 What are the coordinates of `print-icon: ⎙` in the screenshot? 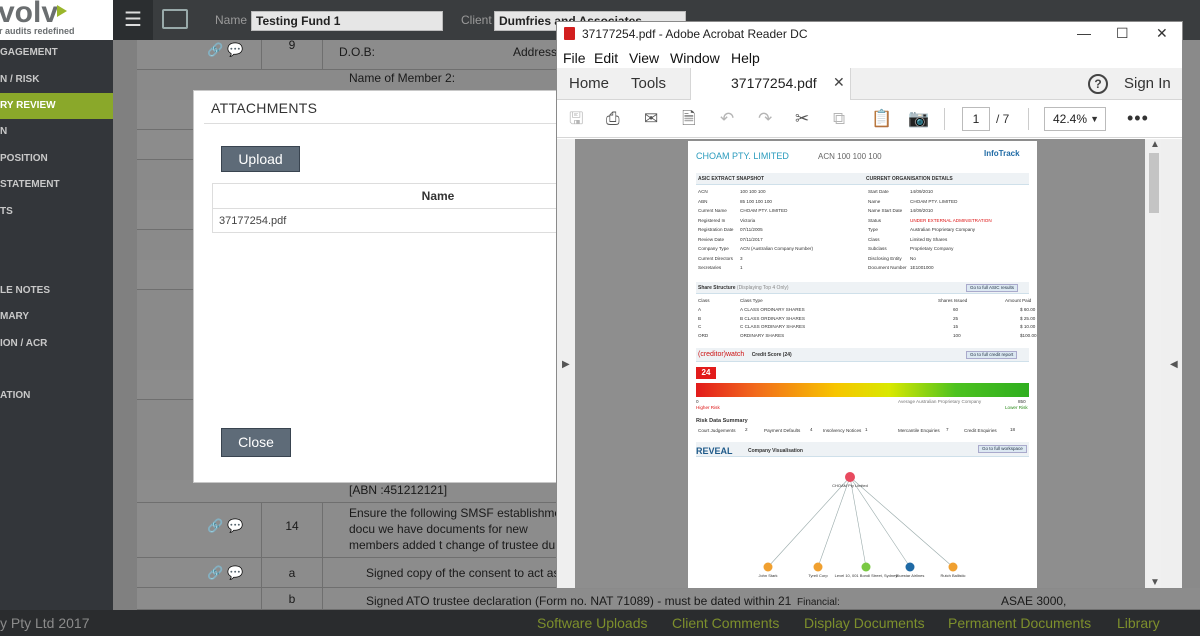 It's located at (613, 119).